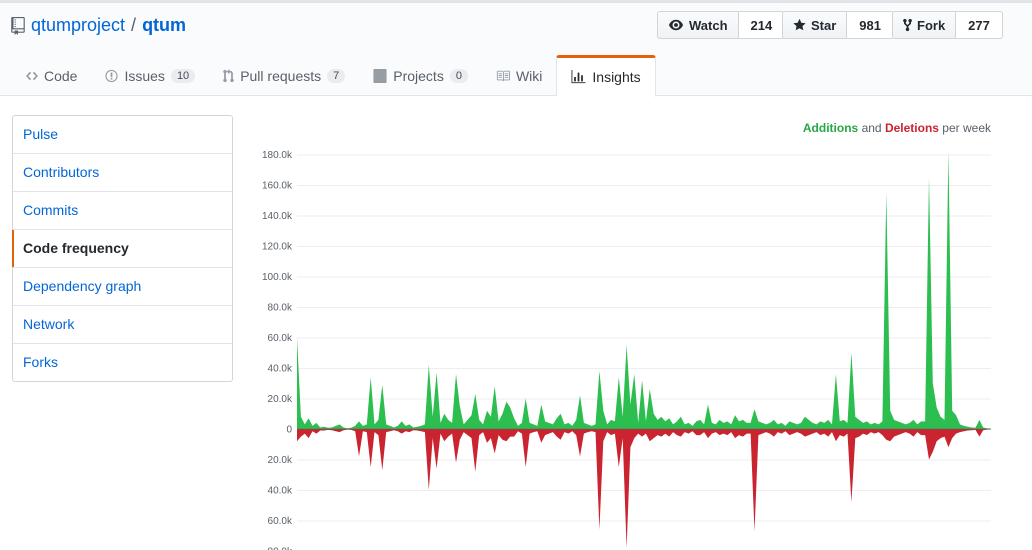 This screenshot has width=1032, height=550. I want to click on watch-label: Watch, so click(708, 25).